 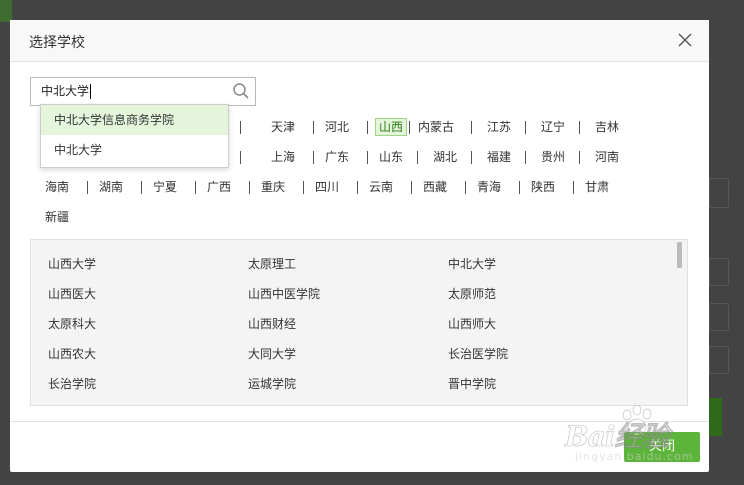 What do you see at coordinates (662, 447) in the screenshot?
I see `close-button: 关闭` at bounding box center [662, 447].